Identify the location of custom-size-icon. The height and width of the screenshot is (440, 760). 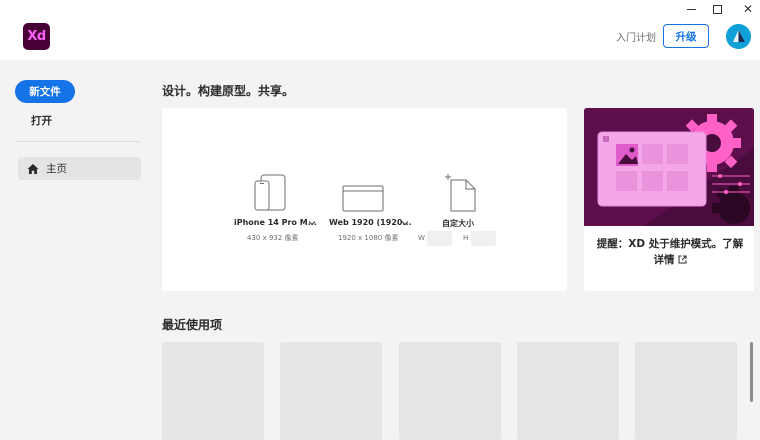
(460, 193).